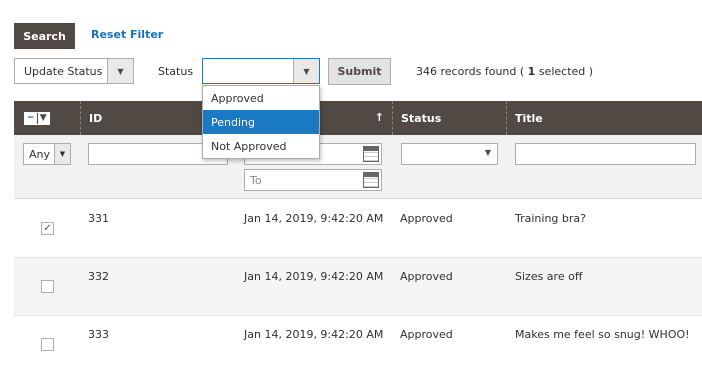  I want to click on column-status-label: Status, so click(421, 118).